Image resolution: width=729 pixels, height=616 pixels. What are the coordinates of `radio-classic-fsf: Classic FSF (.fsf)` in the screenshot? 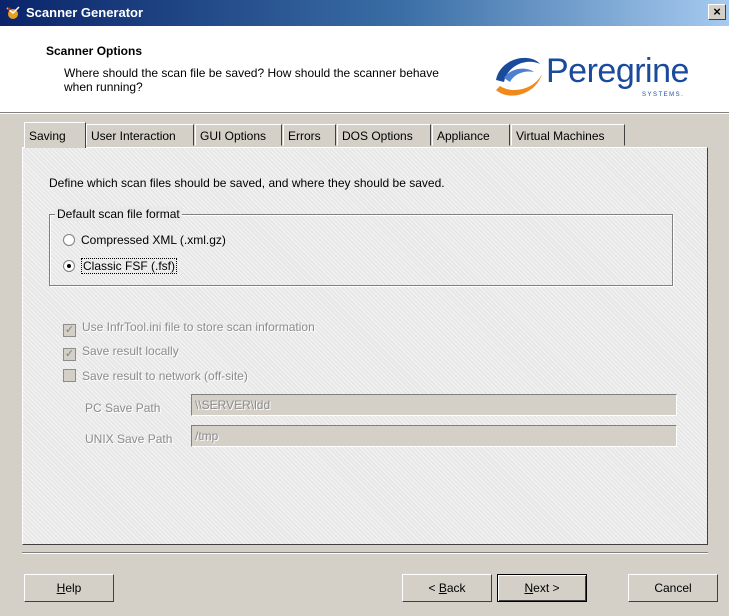 It's located at (120, 266).